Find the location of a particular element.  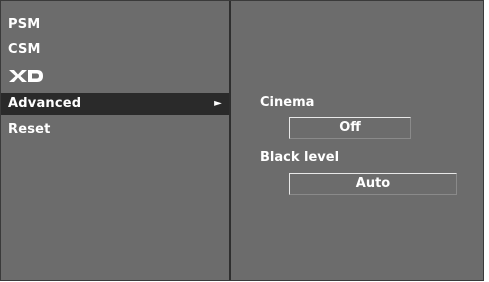

submenu-arrow-icon: ► is located at coordinates (218, 103).